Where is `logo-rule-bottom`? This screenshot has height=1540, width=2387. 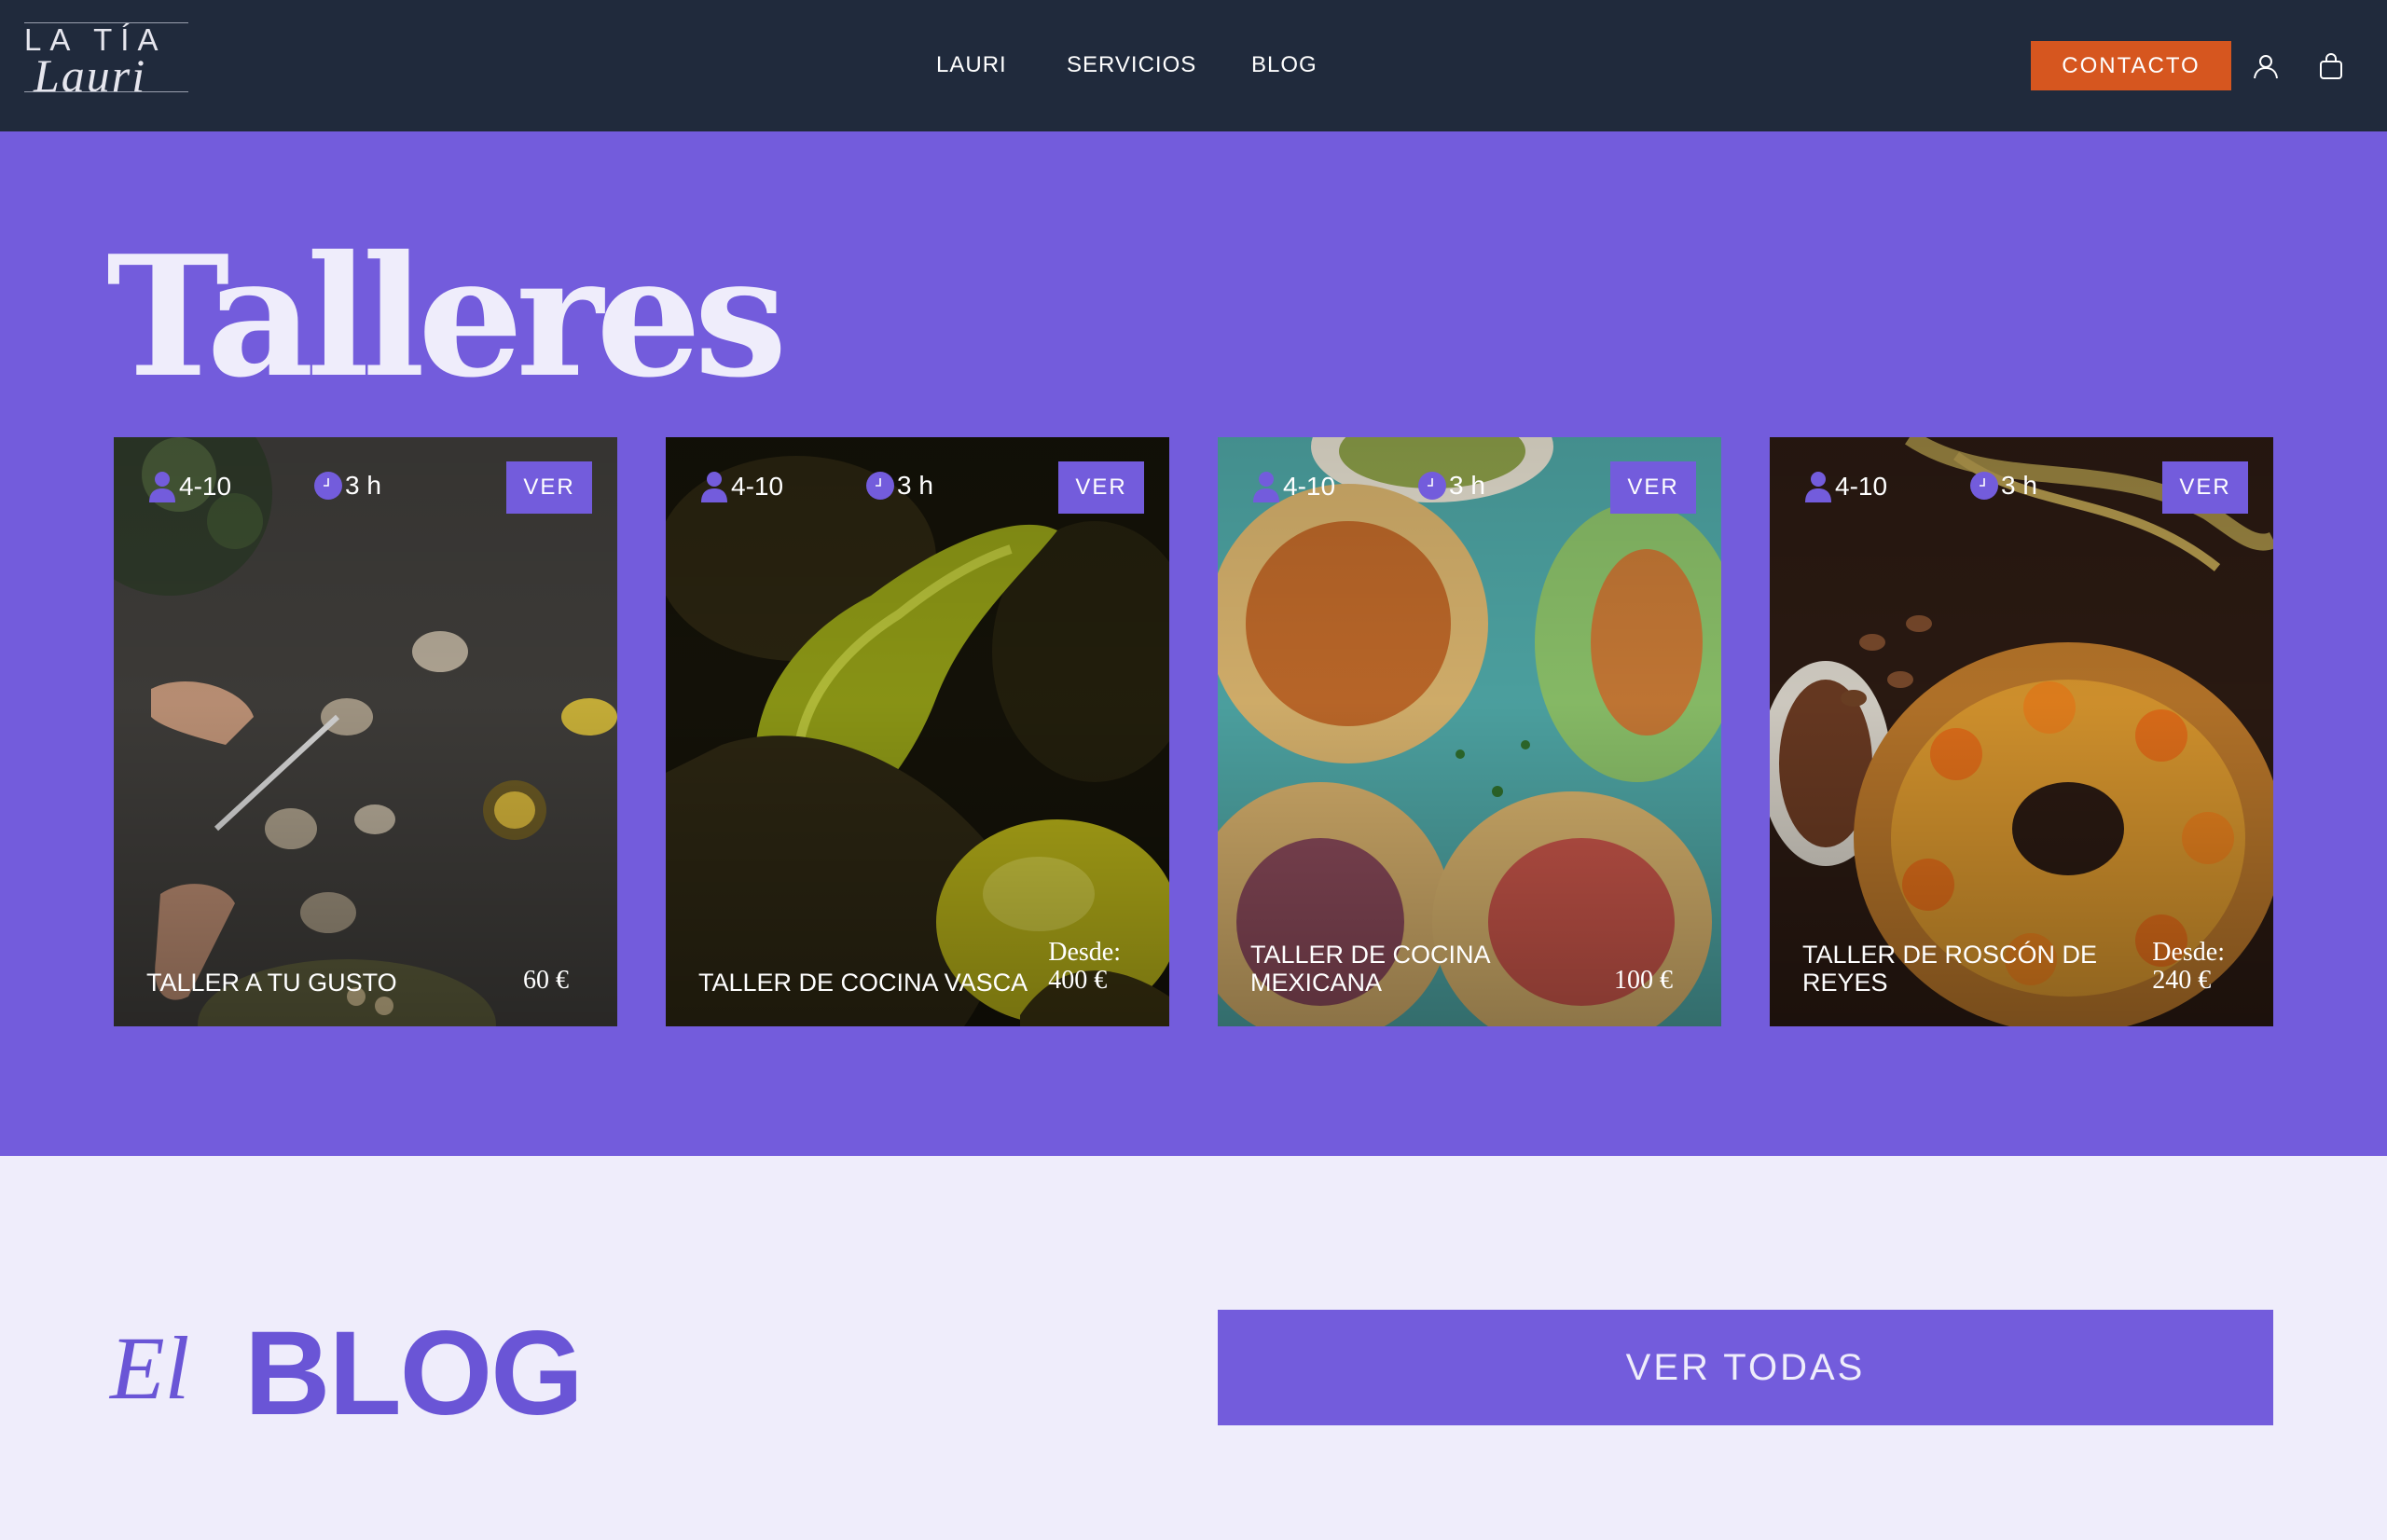 logo-rule-bottom is located at coordinates (106, 91).